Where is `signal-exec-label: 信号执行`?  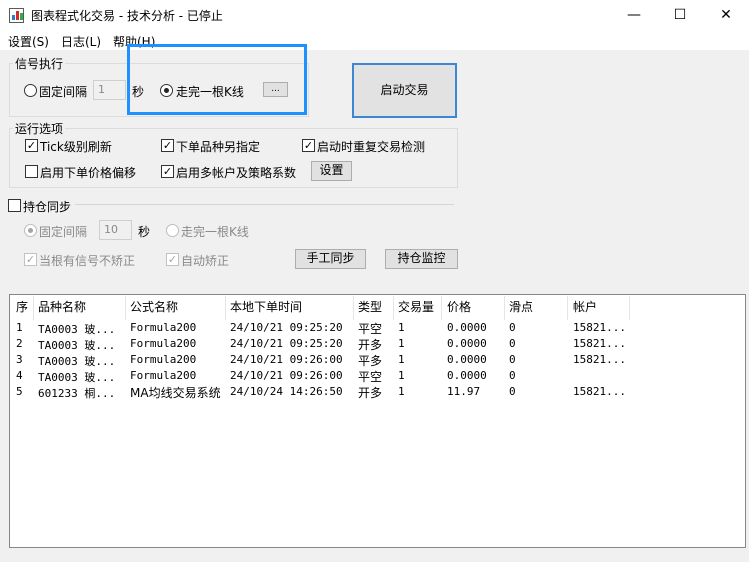 signal-exec-label: 信号执行 is located at coordinates (39, 63).